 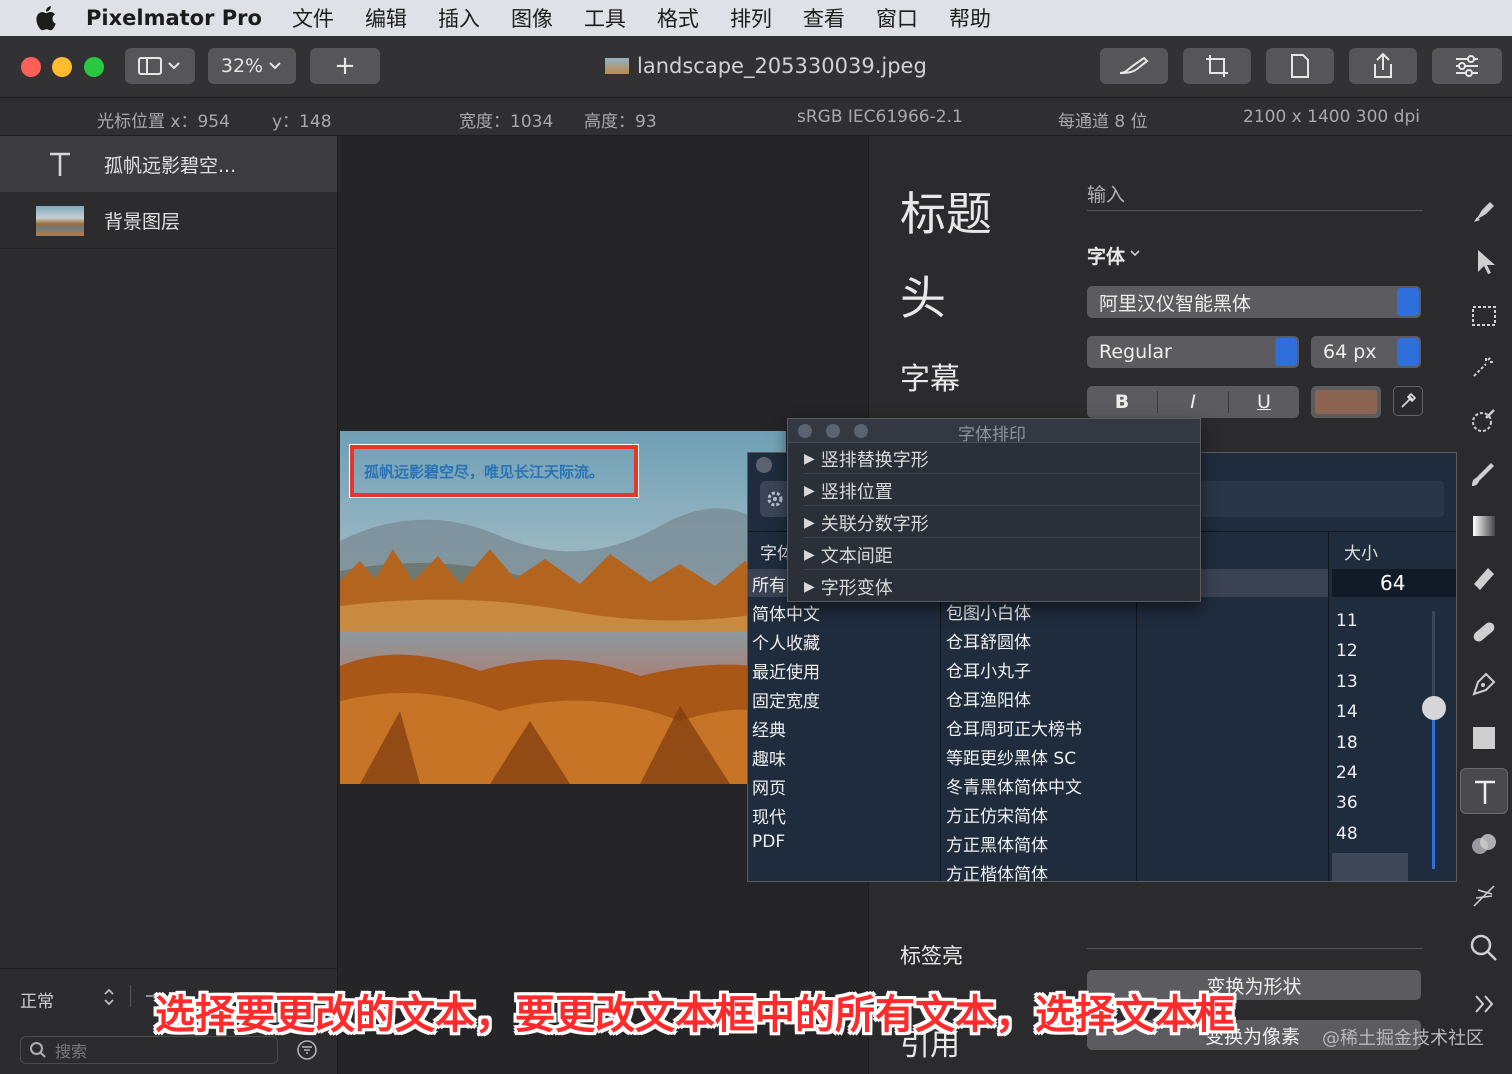 What do you see at coordinates (1122, 402) in the screenshot?
I see `bold-button: B` at bounding box center [1122, 402].